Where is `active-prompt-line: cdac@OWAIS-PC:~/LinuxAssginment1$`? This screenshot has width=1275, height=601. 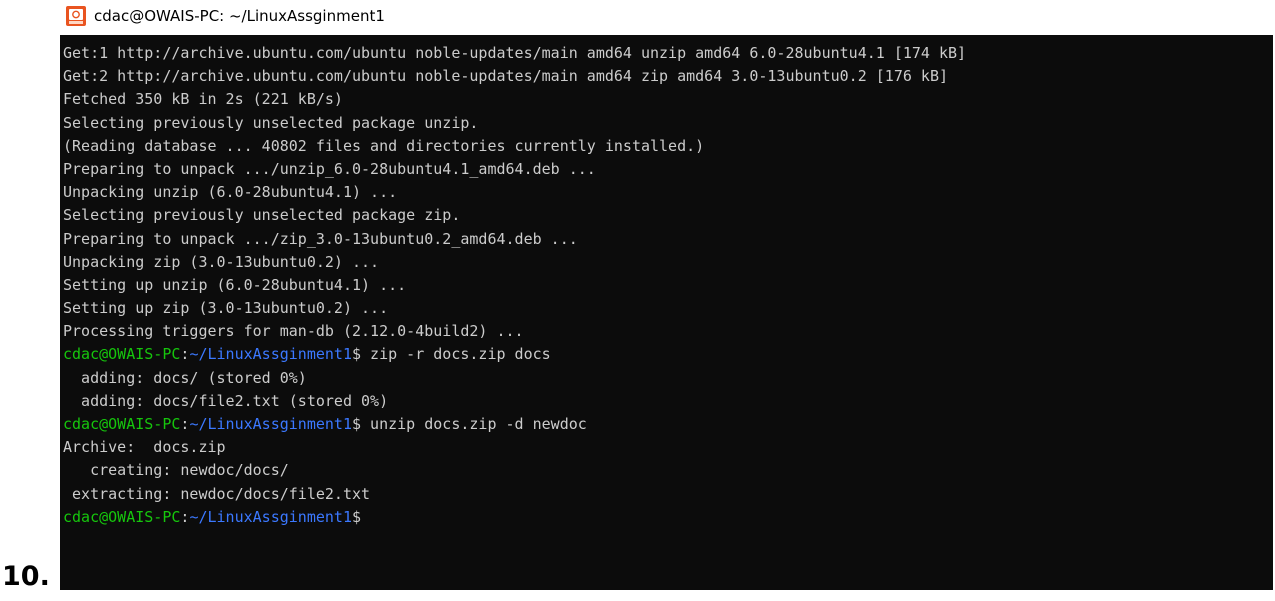
active-prompt-line: cdac@OWAIS-PC:~/LinuxAssginment1$ is located at coordinates (668, 517).